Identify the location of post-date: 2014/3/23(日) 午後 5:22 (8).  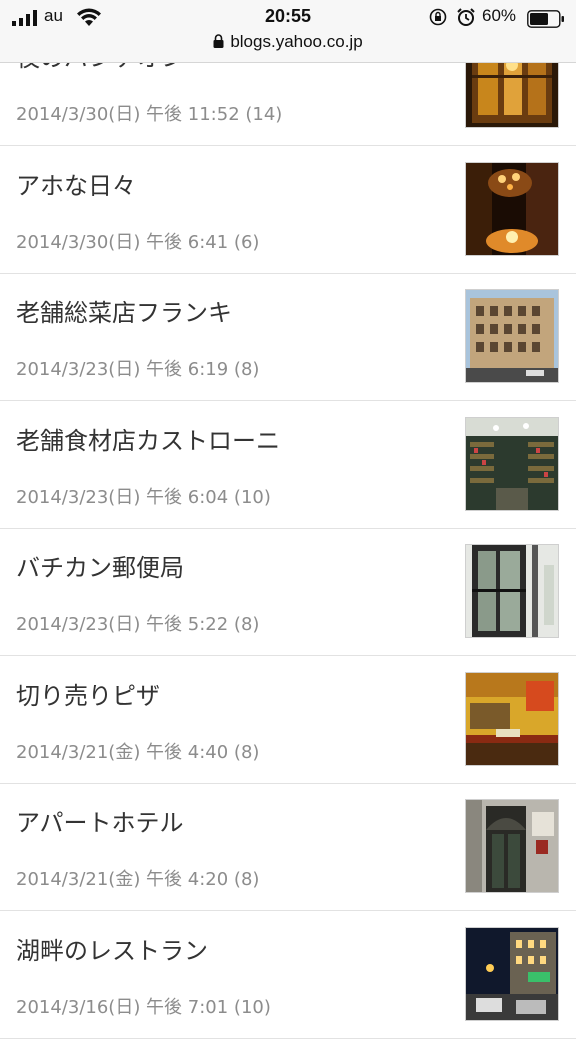
(138, 624).